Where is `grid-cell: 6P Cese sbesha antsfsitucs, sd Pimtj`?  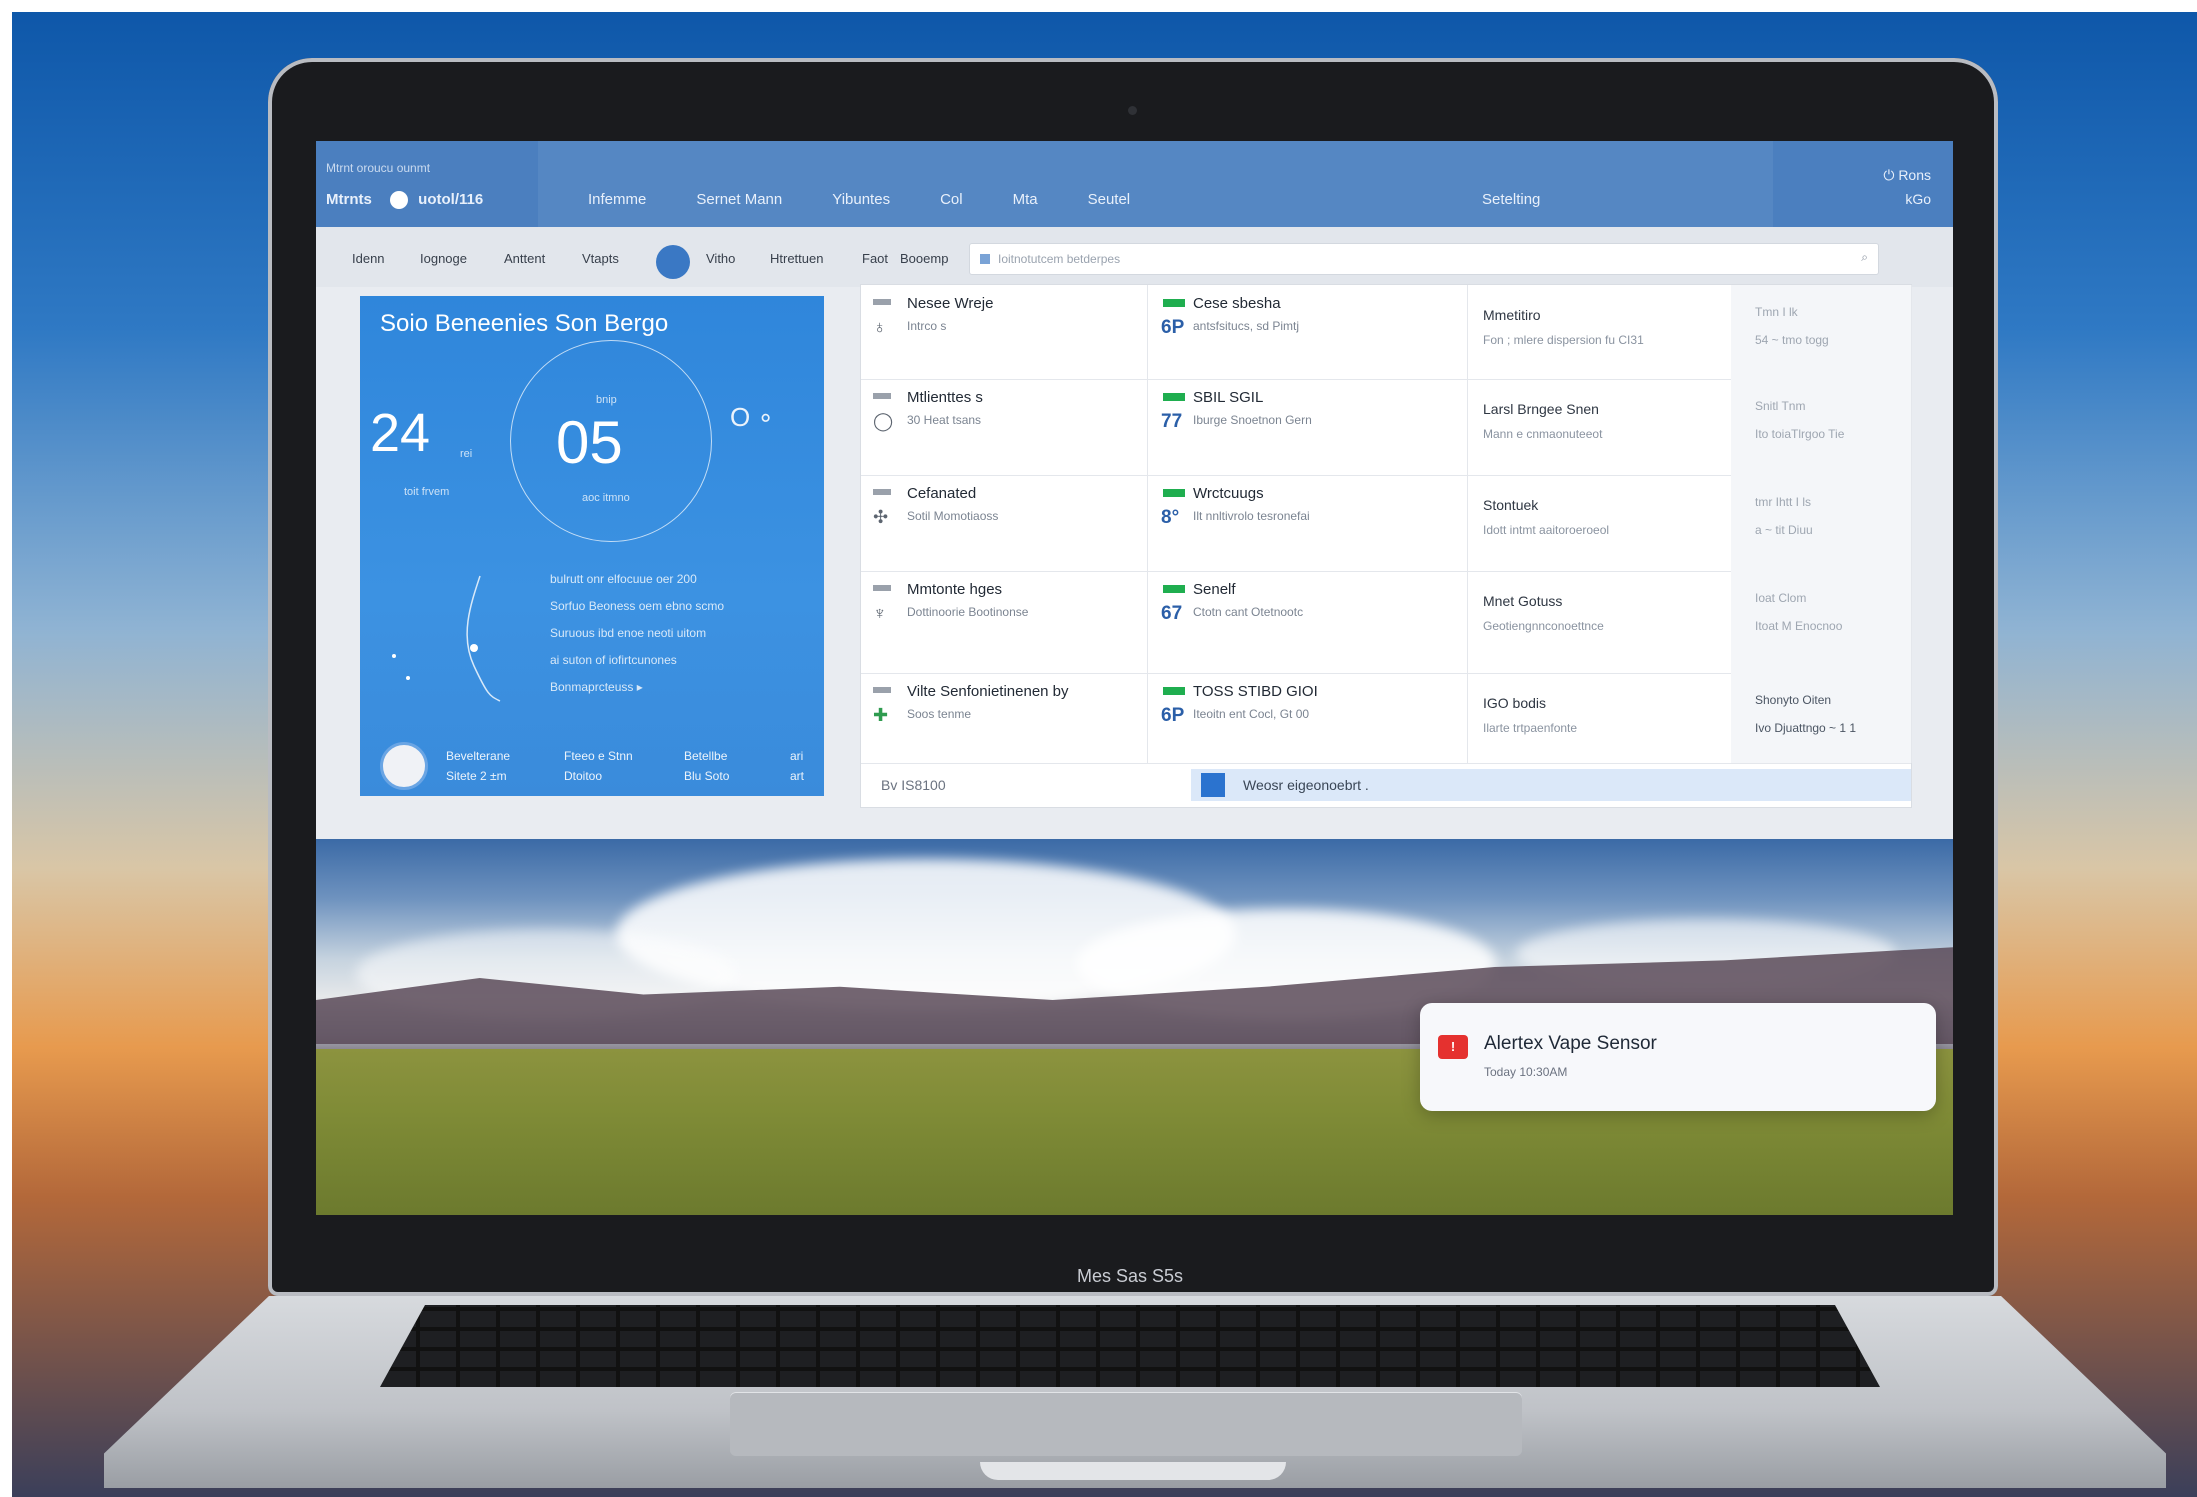 grid-cell: 6P Cese sbesha antsfsitucs, sd Pimtj is located at coordinates (1307, 332).